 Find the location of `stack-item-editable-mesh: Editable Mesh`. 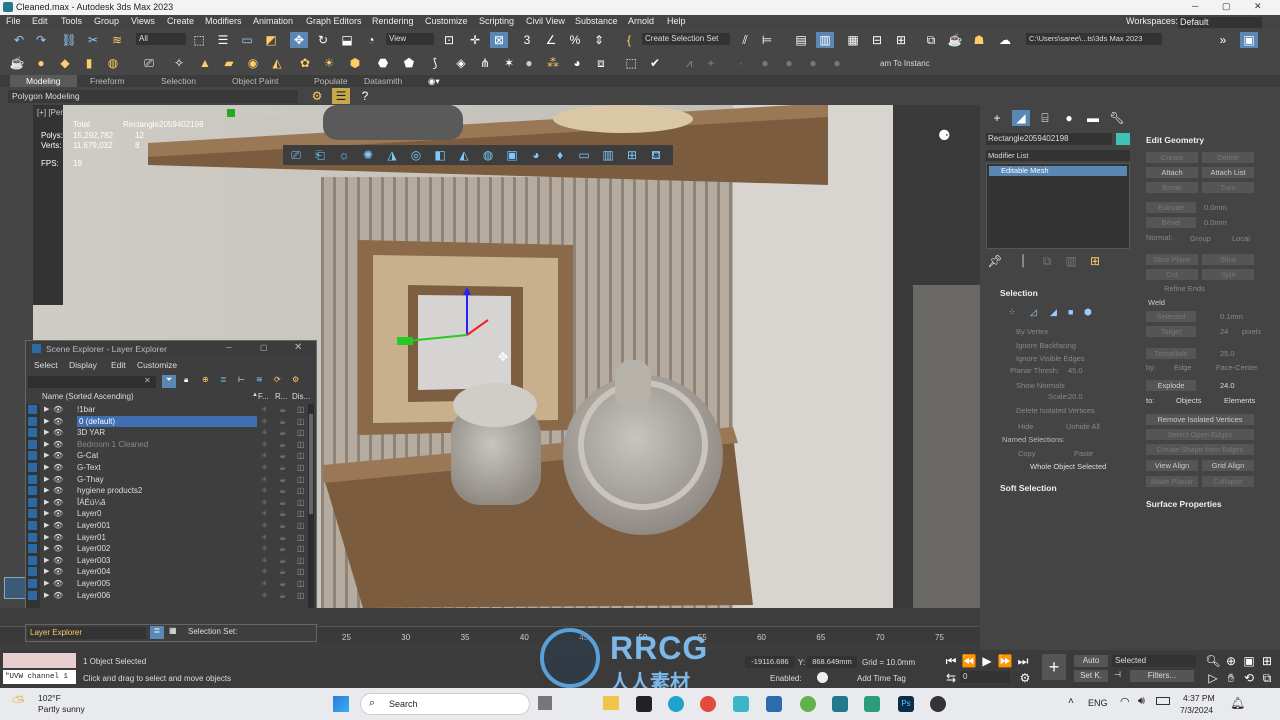

stack-item-editable-mesh: Editable Mesh is located at coordinates (1058, 171).